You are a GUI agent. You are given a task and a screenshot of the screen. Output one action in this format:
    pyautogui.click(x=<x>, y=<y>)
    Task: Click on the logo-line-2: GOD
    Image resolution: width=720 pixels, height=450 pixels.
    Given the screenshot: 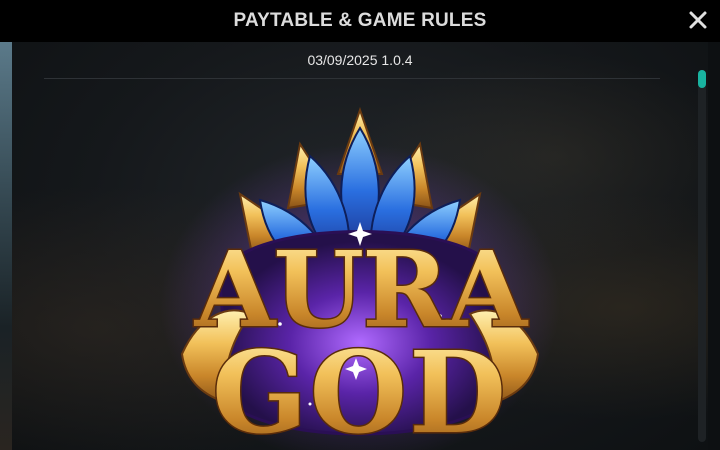 What is the action you would take?
    pyautogui.click(x=360, y=389)
    